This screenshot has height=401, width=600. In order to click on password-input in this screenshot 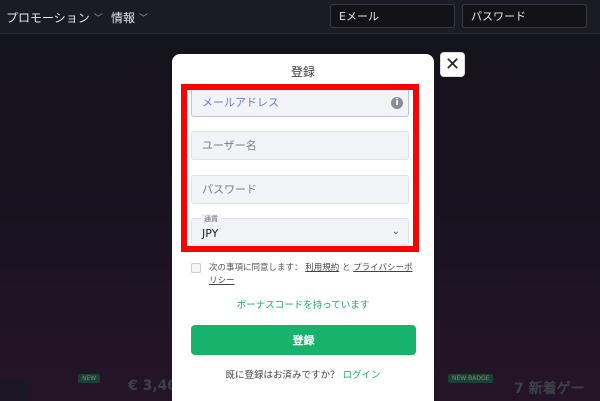, I will do `click(300, 189)`.